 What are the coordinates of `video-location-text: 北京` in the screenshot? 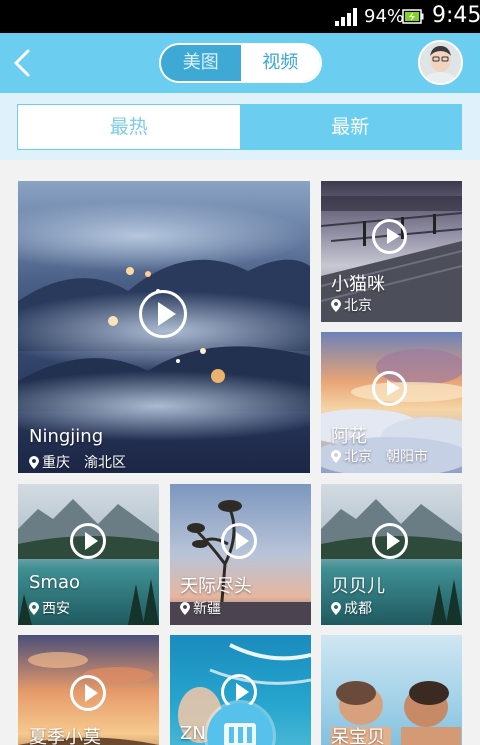 It's located at (358, 306).